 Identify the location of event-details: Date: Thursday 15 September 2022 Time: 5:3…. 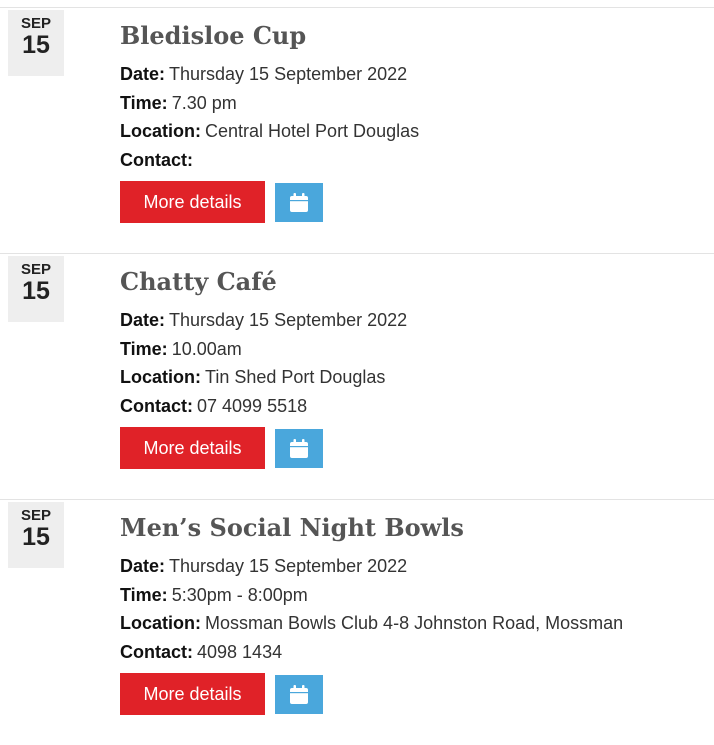
(371, 609).